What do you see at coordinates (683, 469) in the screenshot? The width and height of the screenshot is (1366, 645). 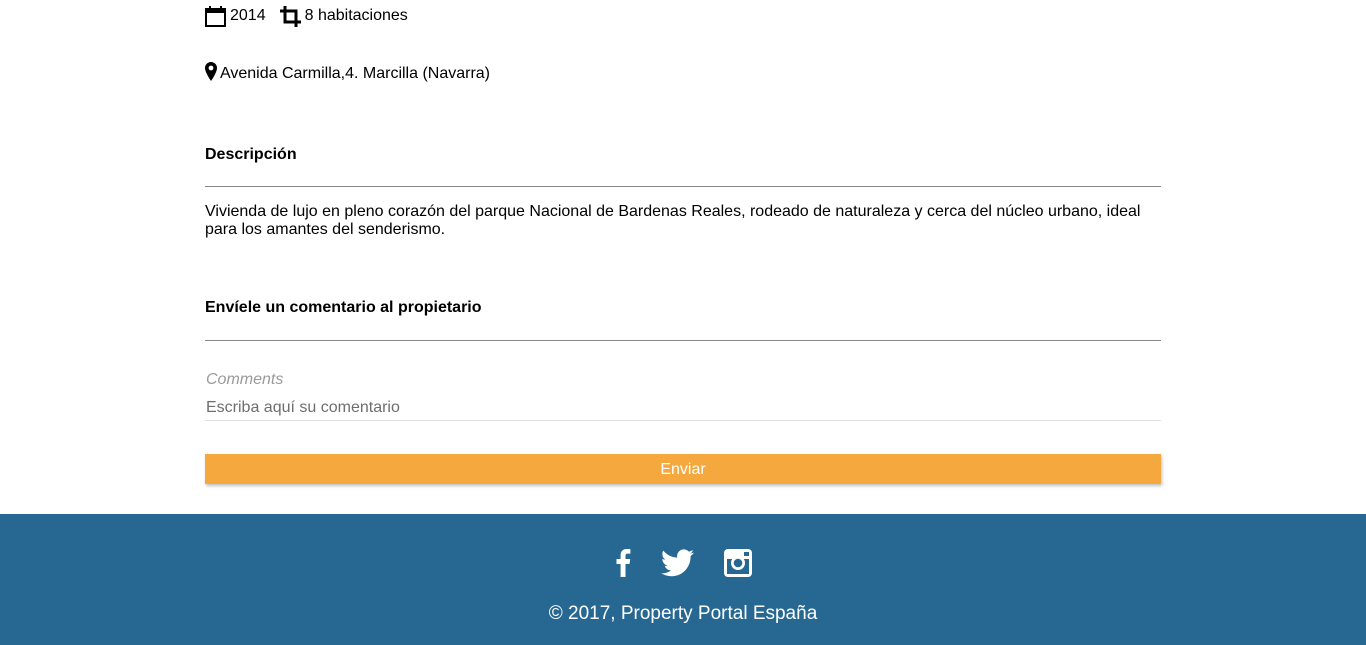 I see `send-button: Enviar` at bounding box center [683, 469].